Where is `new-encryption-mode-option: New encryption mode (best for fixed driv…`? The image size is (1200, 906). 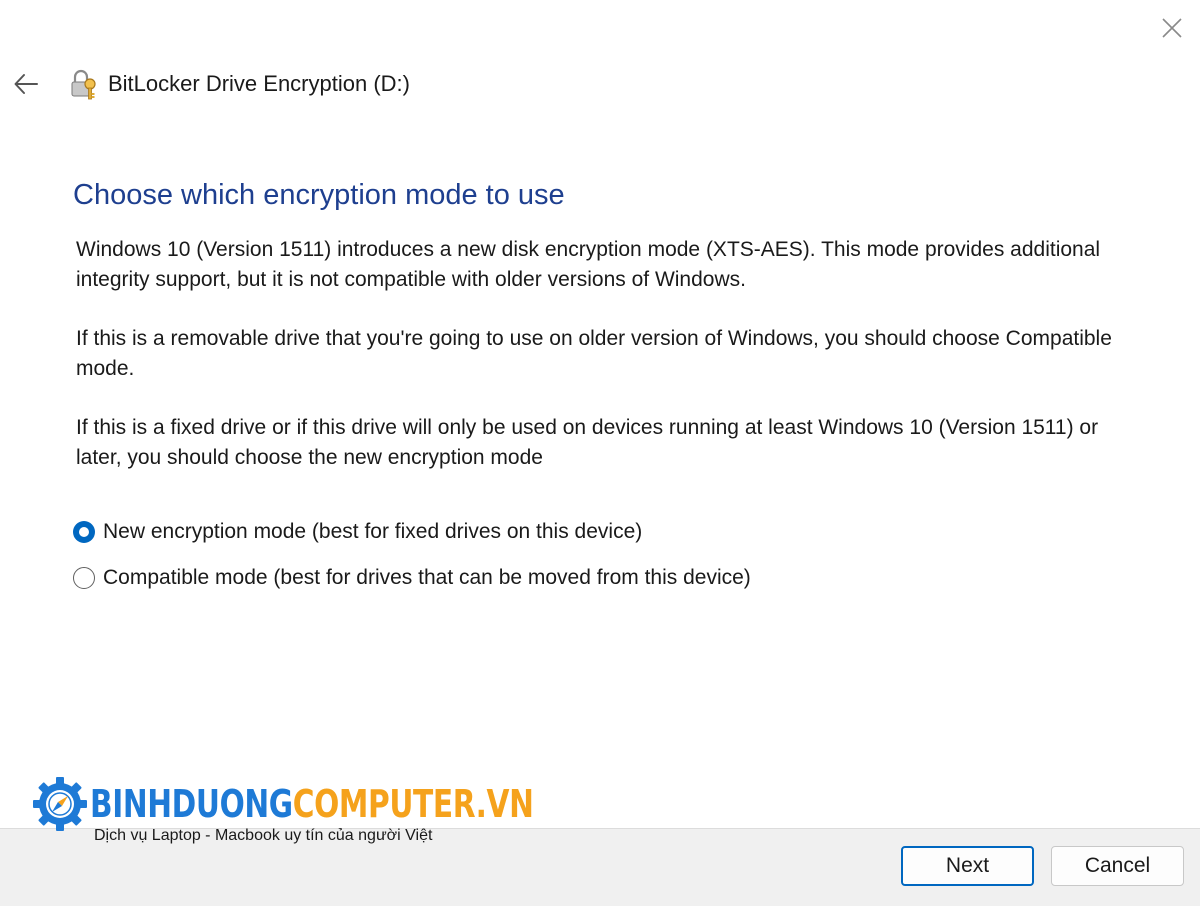 new-encryption-mode-option: New encryption mode (best for fixed driv… is located at coordinates (357, 532).